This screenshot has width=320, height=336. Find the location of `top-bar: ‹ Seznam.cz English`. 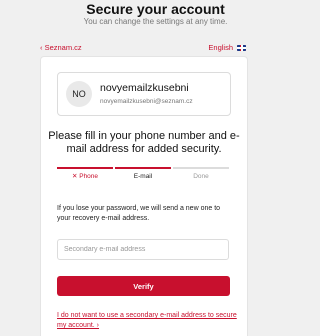

top-bar: ‹ Seznam.cz English is located at coordinates (143, 48).